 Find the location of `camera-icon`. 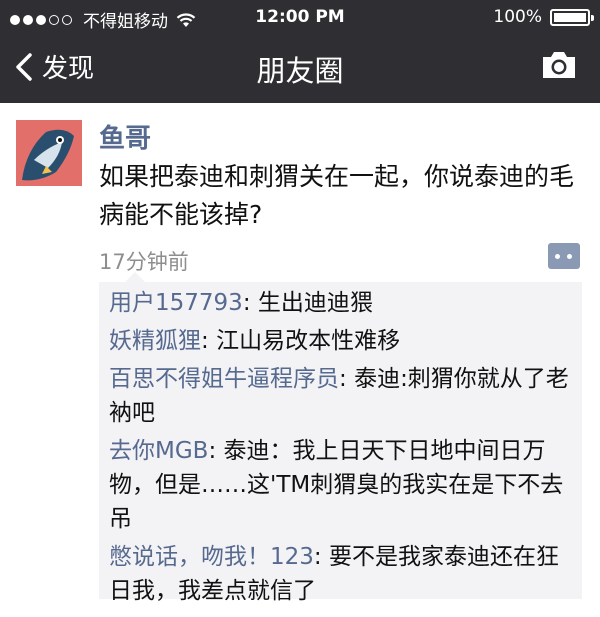

camera-icon is located at coordinates (559, 65).